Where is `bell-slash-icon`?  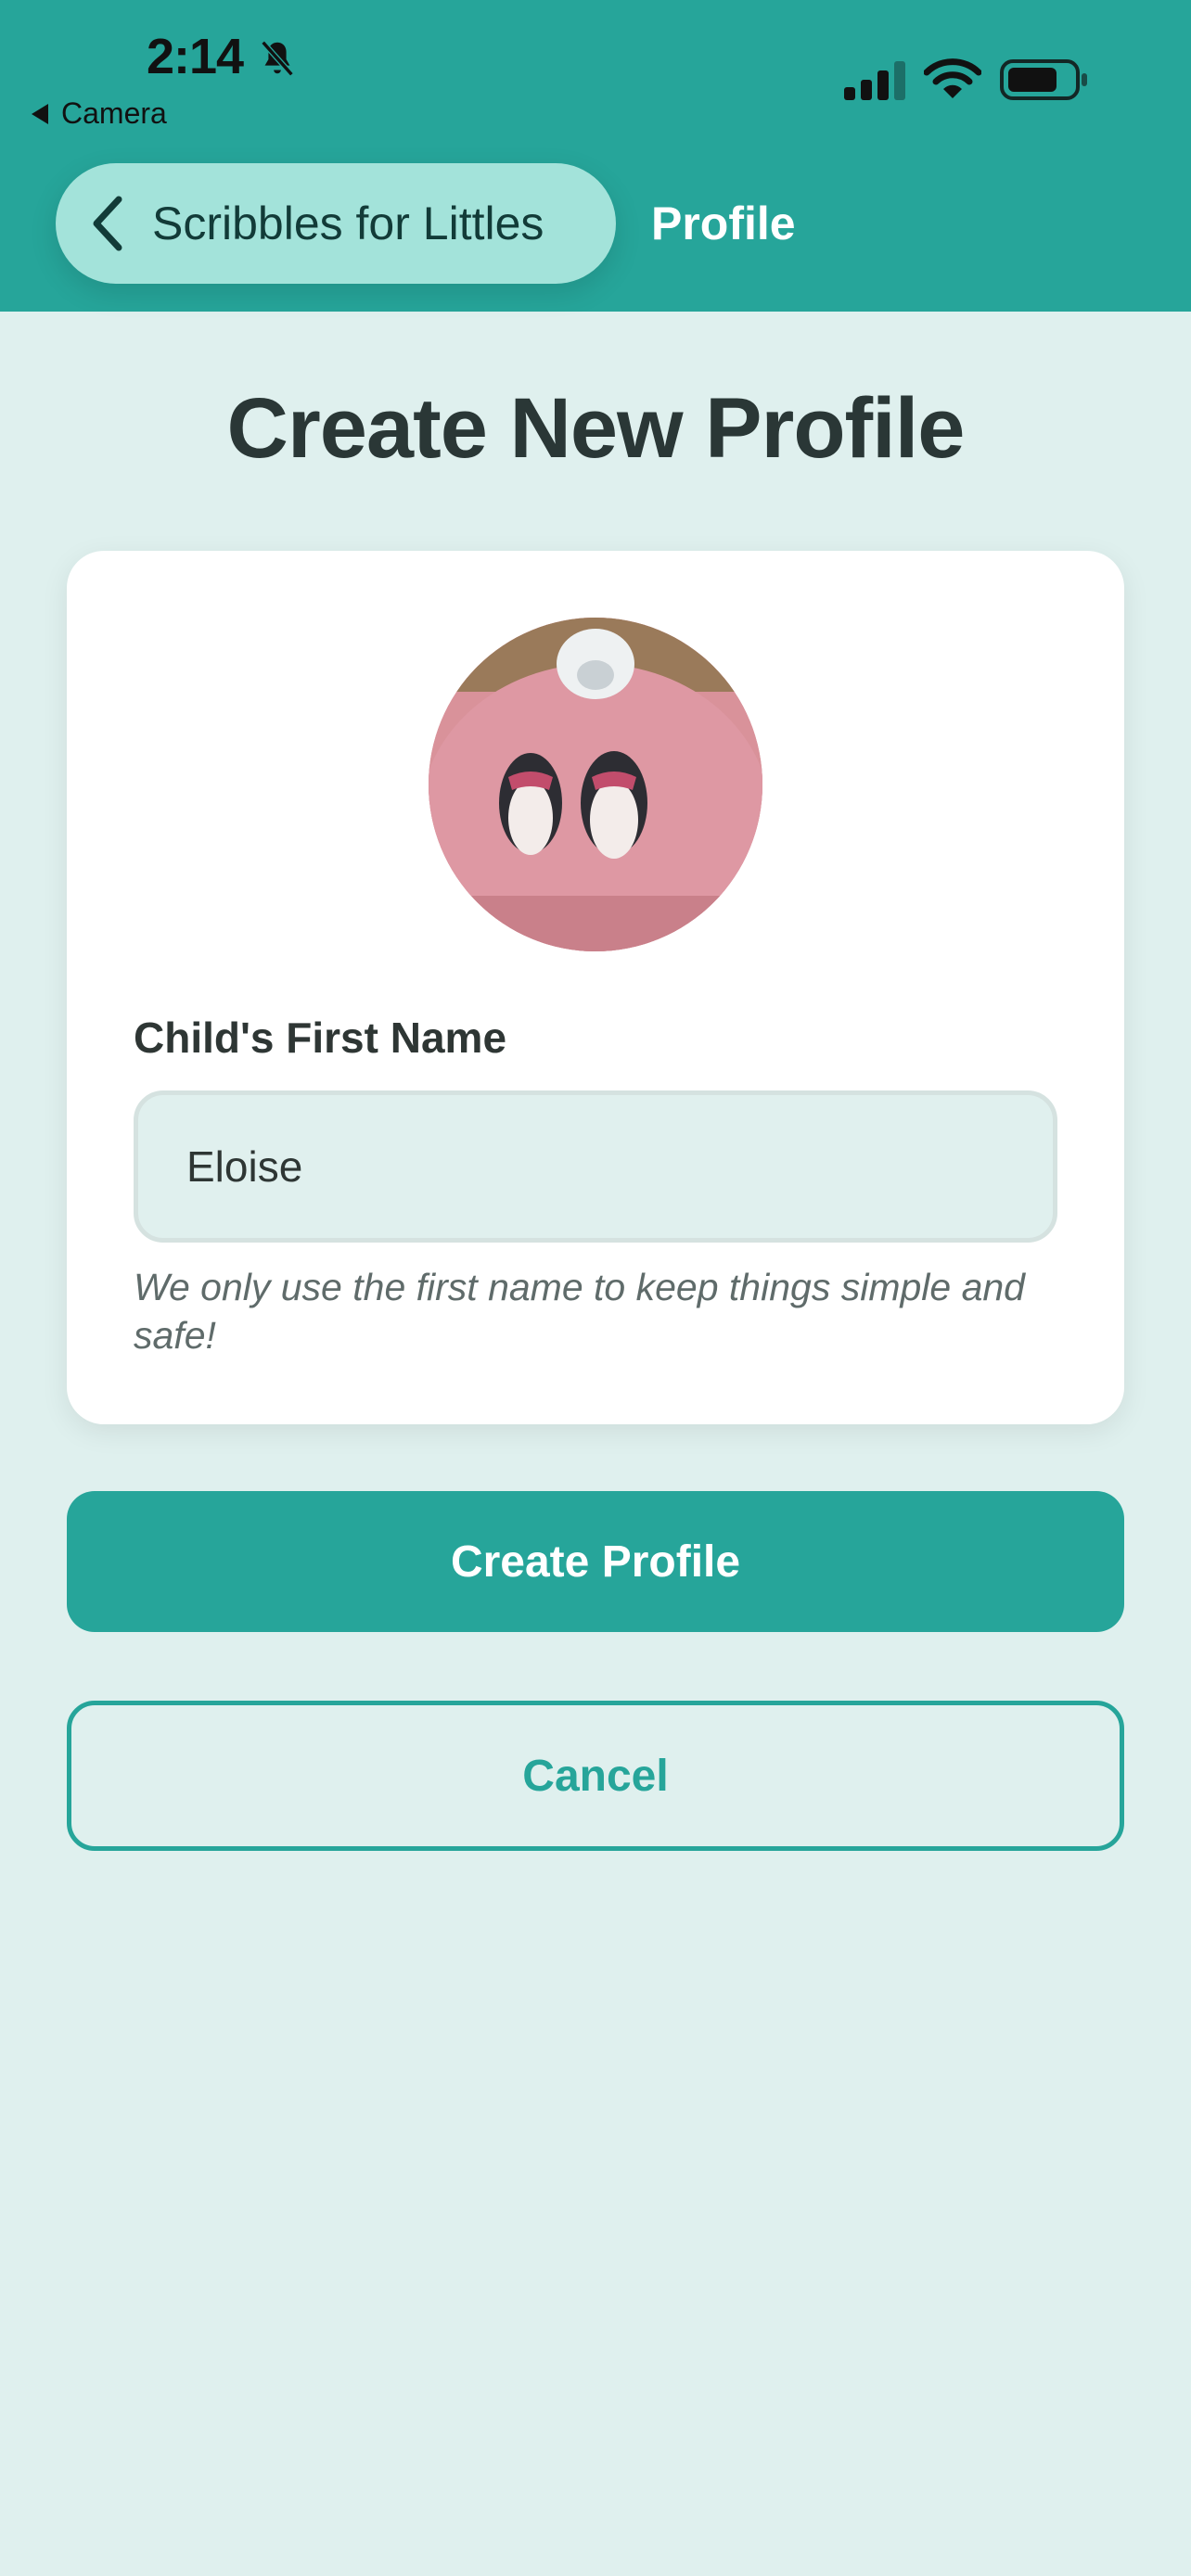 bell-slash-icon is located at coordinates (277, 59).